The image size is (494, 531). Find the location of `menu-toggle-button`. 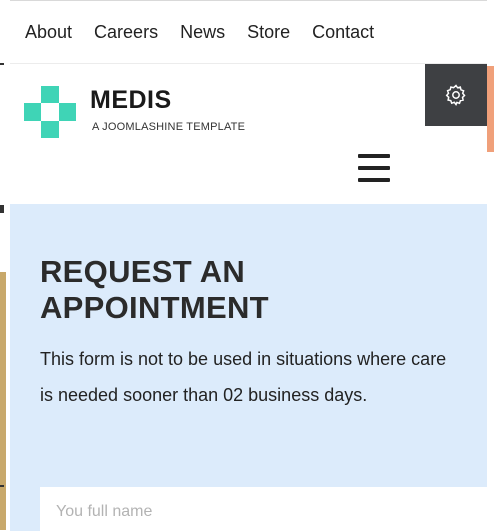

menu-toggle-button is located at coordinates (374, 168).